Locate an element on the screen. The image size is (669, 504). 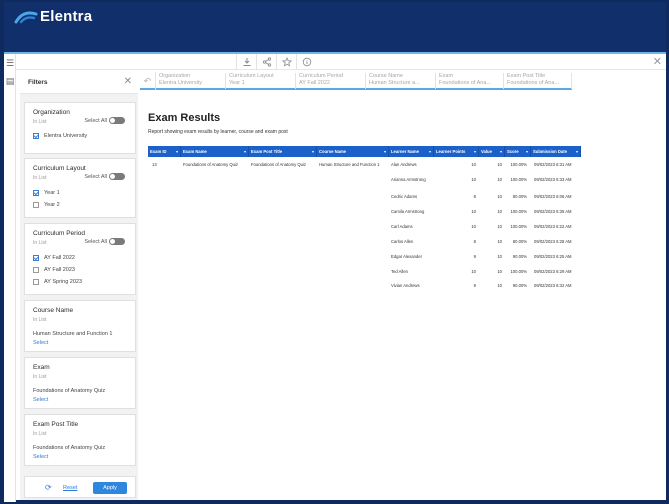
apply-button: Apply is located at coordinates (110, 488).